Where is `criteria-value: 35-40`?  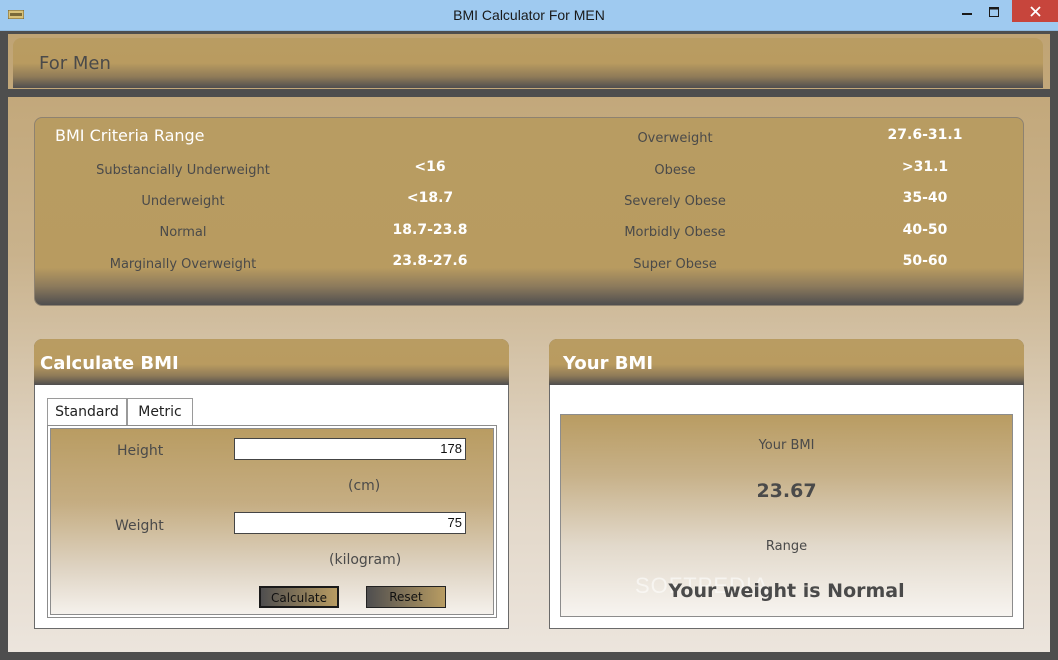 criteria-value: 35-40 is located at coordinates (925, 198).